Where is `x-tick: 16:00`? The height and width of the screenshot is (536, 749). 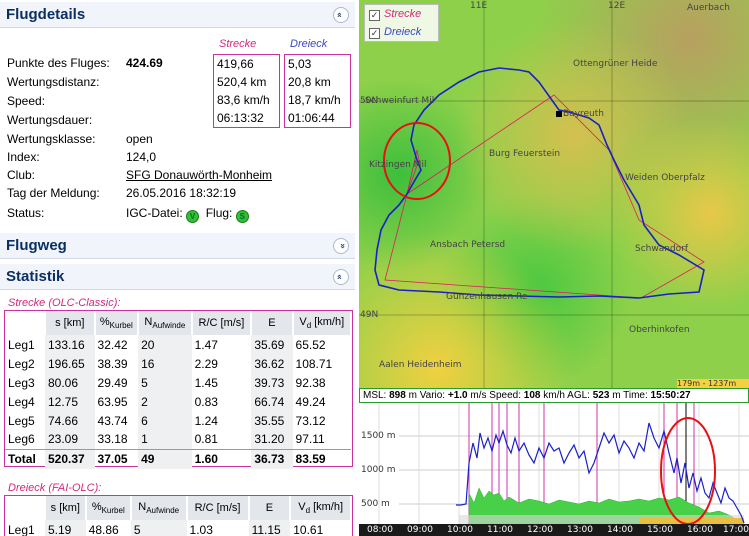
x-tick: 16:00 is located at coordinates (700, 530).